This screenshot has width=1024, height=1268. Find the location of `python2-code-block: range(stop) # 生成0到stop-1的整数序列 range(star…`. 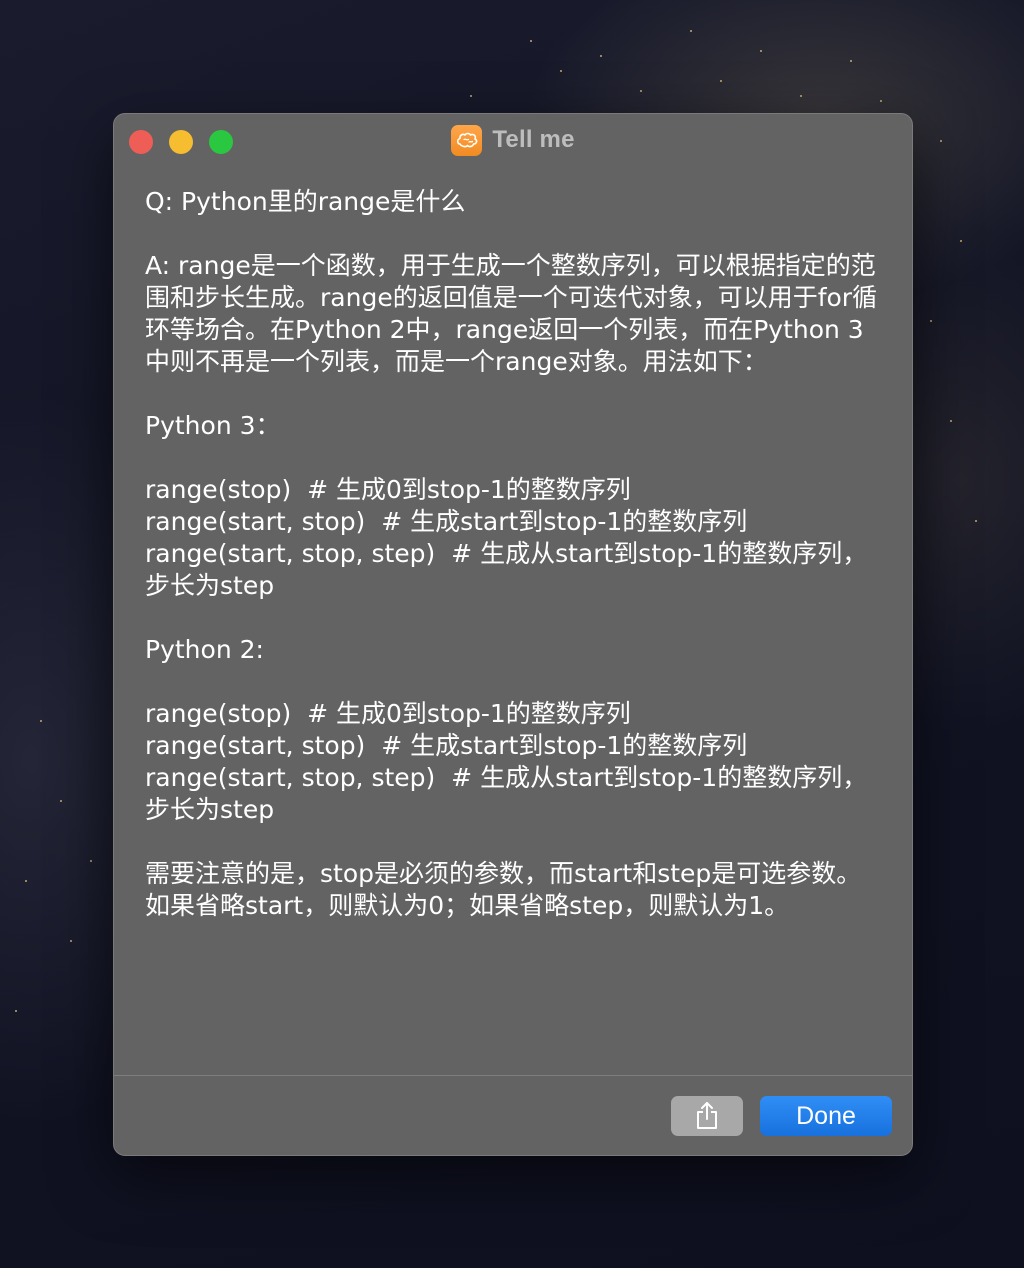

python2-code-block: range(stop) # 生成0到stop-1的整数序列 range(star… is located at coordinates (506, 761).